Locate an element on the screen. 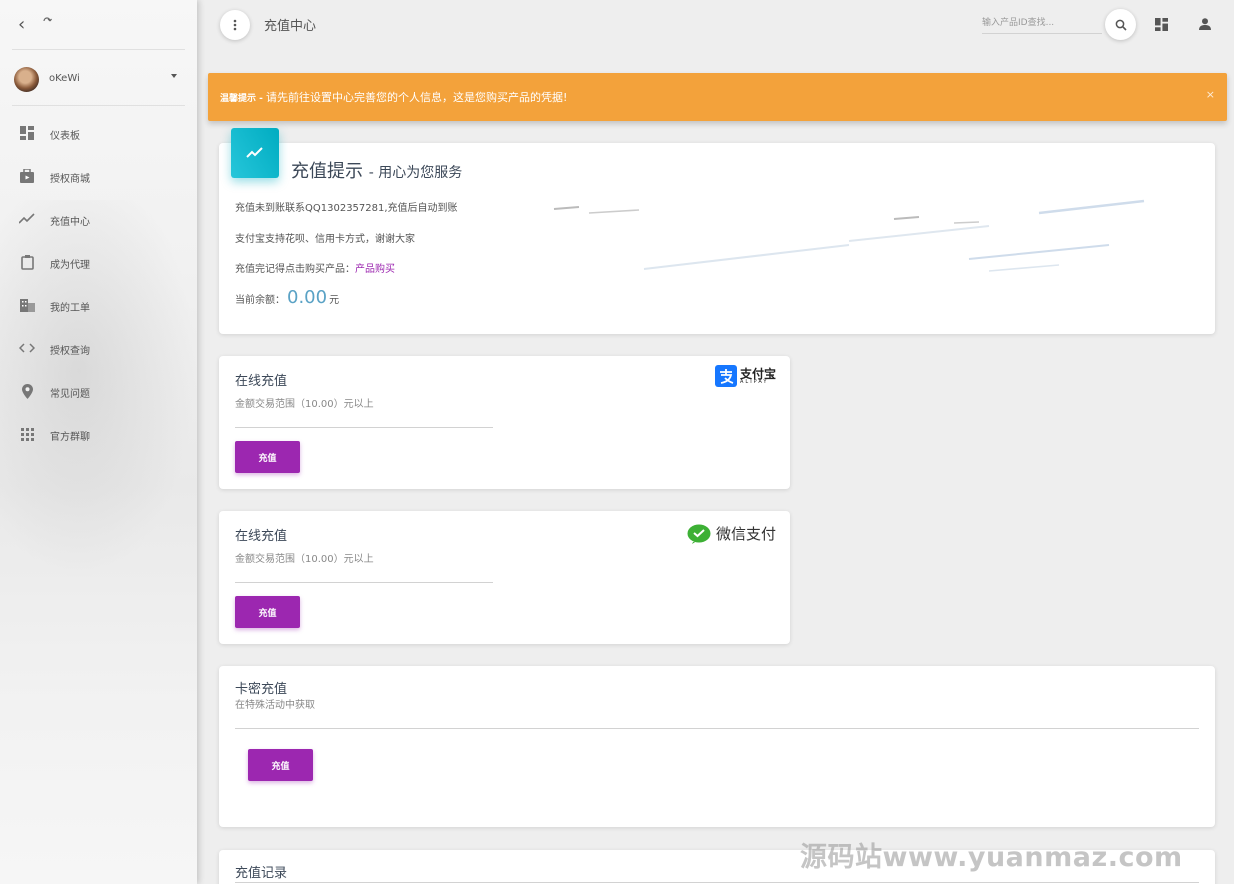 The width and height of the screenshot is (1234, 884). alipay-wordmark: 支付宝 ALIPAY is located at coordinates (758, 376).